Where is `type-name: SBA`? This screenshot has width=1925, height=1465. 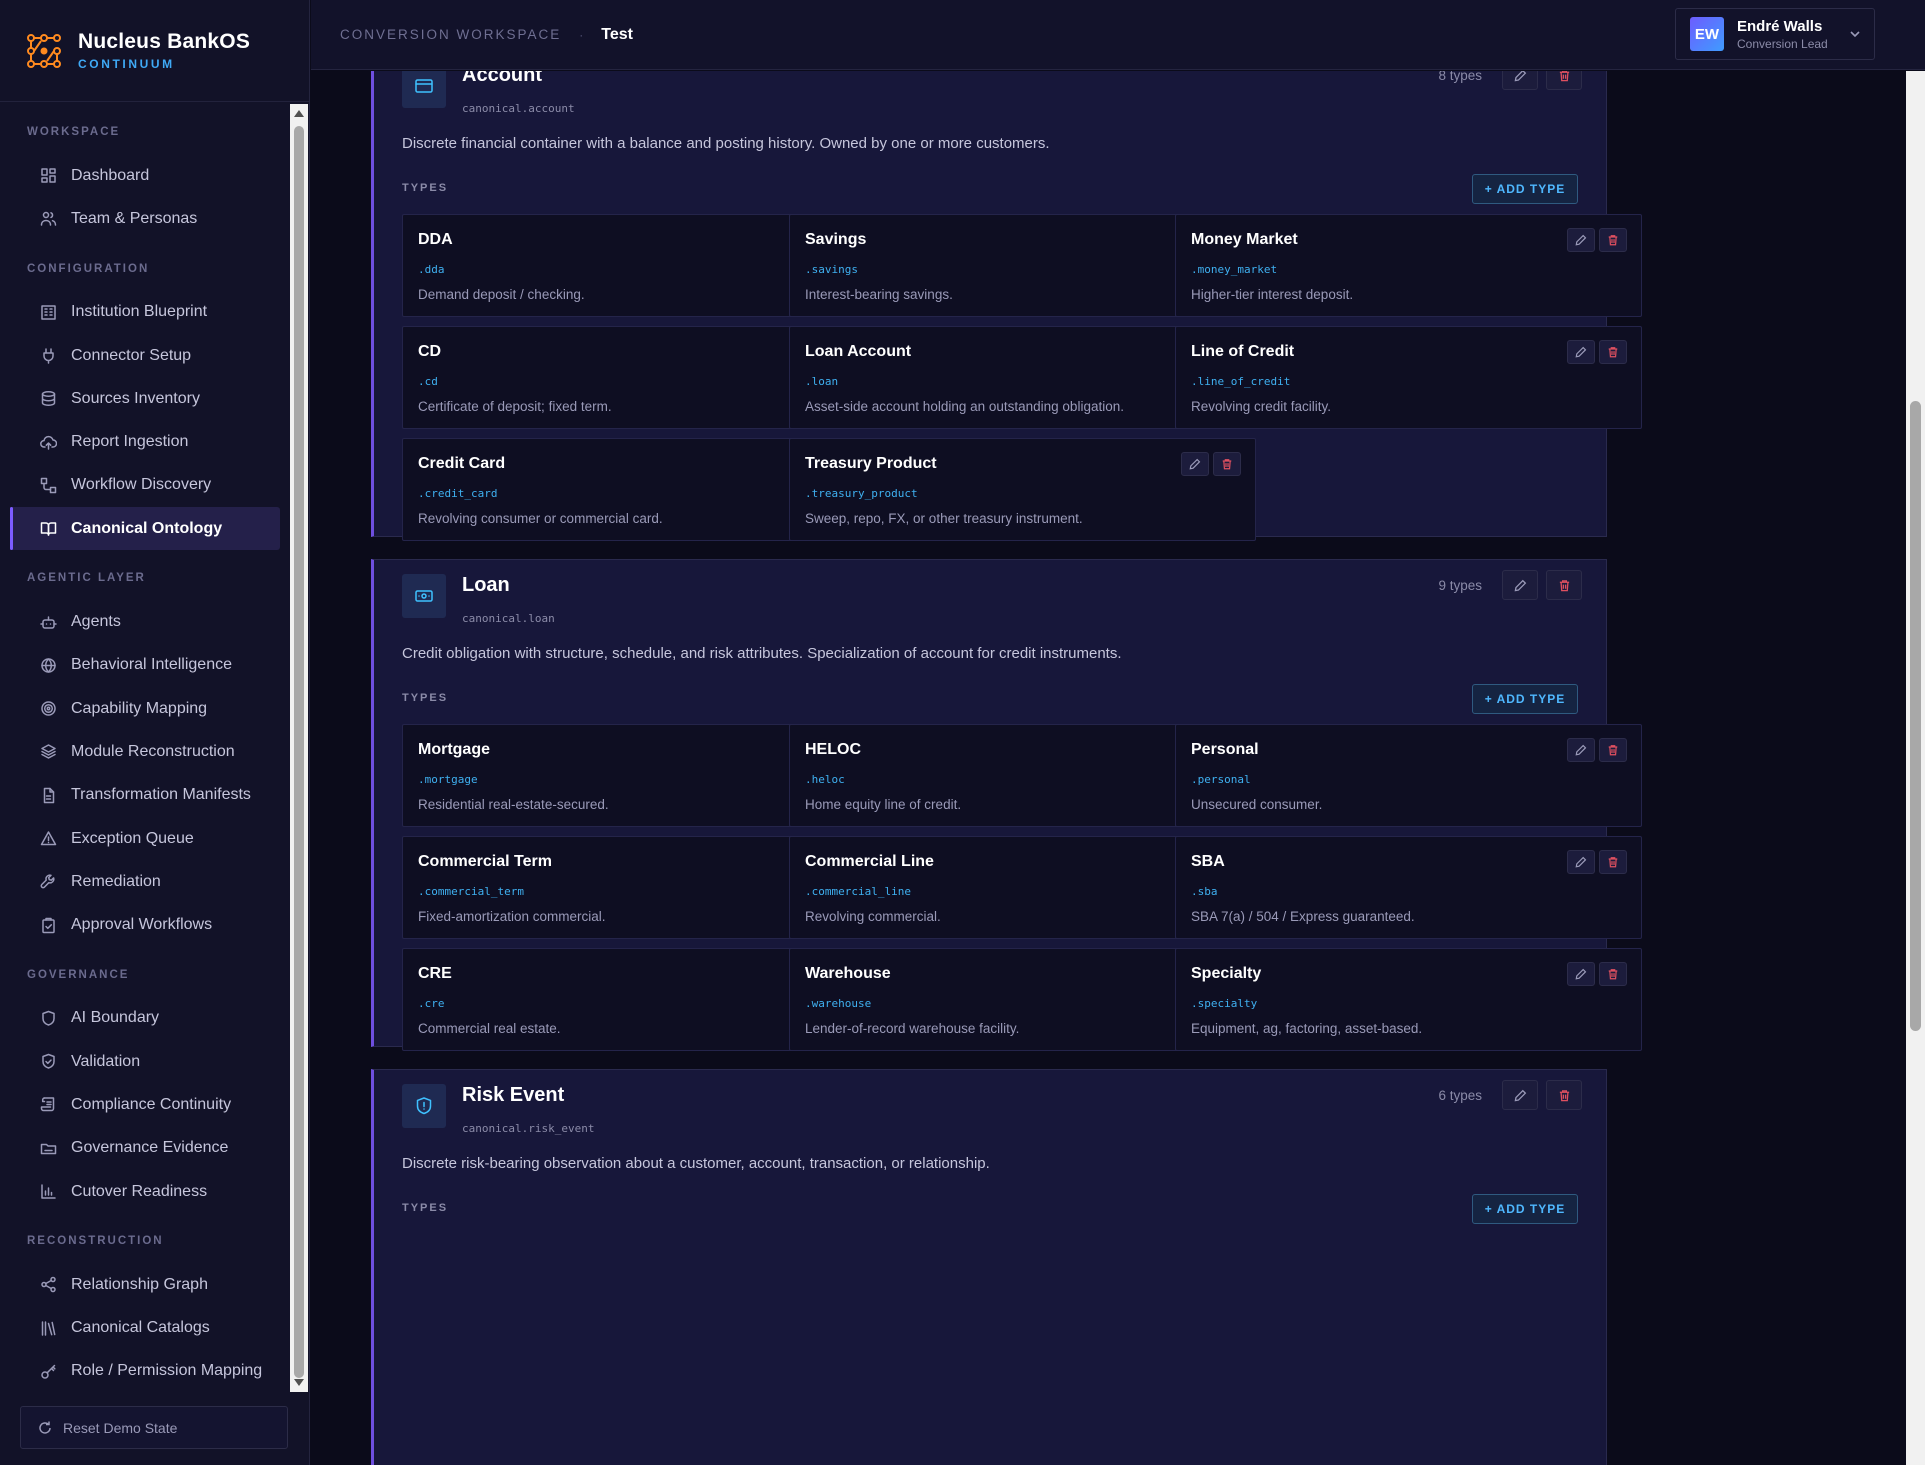 type-name: SBA is located at coordinates (1208, 861).